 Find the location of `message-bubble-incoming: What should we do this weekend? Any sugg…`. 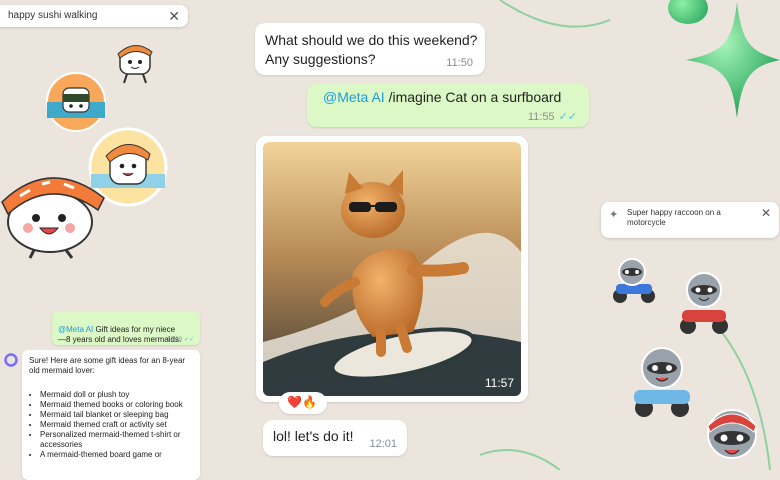

message-bubble-incoming: What should we do this weekend? Any sugg… is located at coordinates (370, 49).